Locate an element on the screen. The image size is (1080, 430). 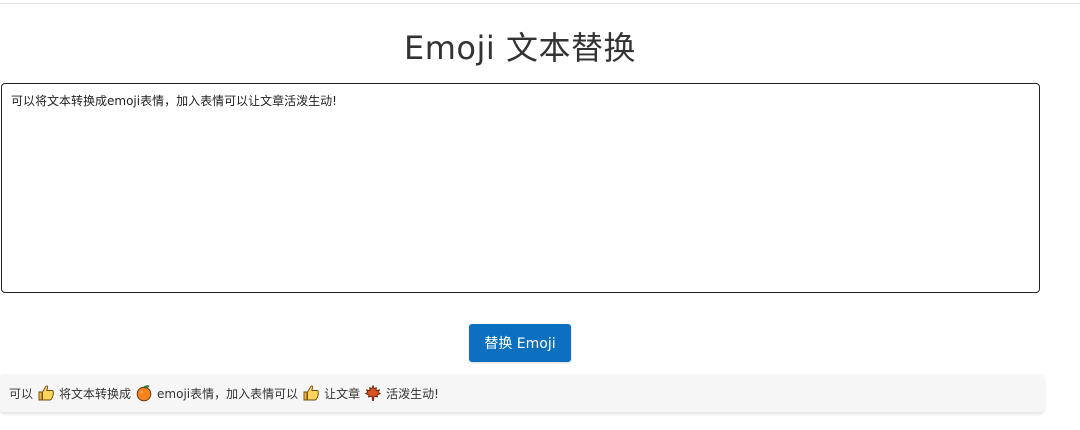
result-text: 活泼生动! is located at coordinates (412, 393).